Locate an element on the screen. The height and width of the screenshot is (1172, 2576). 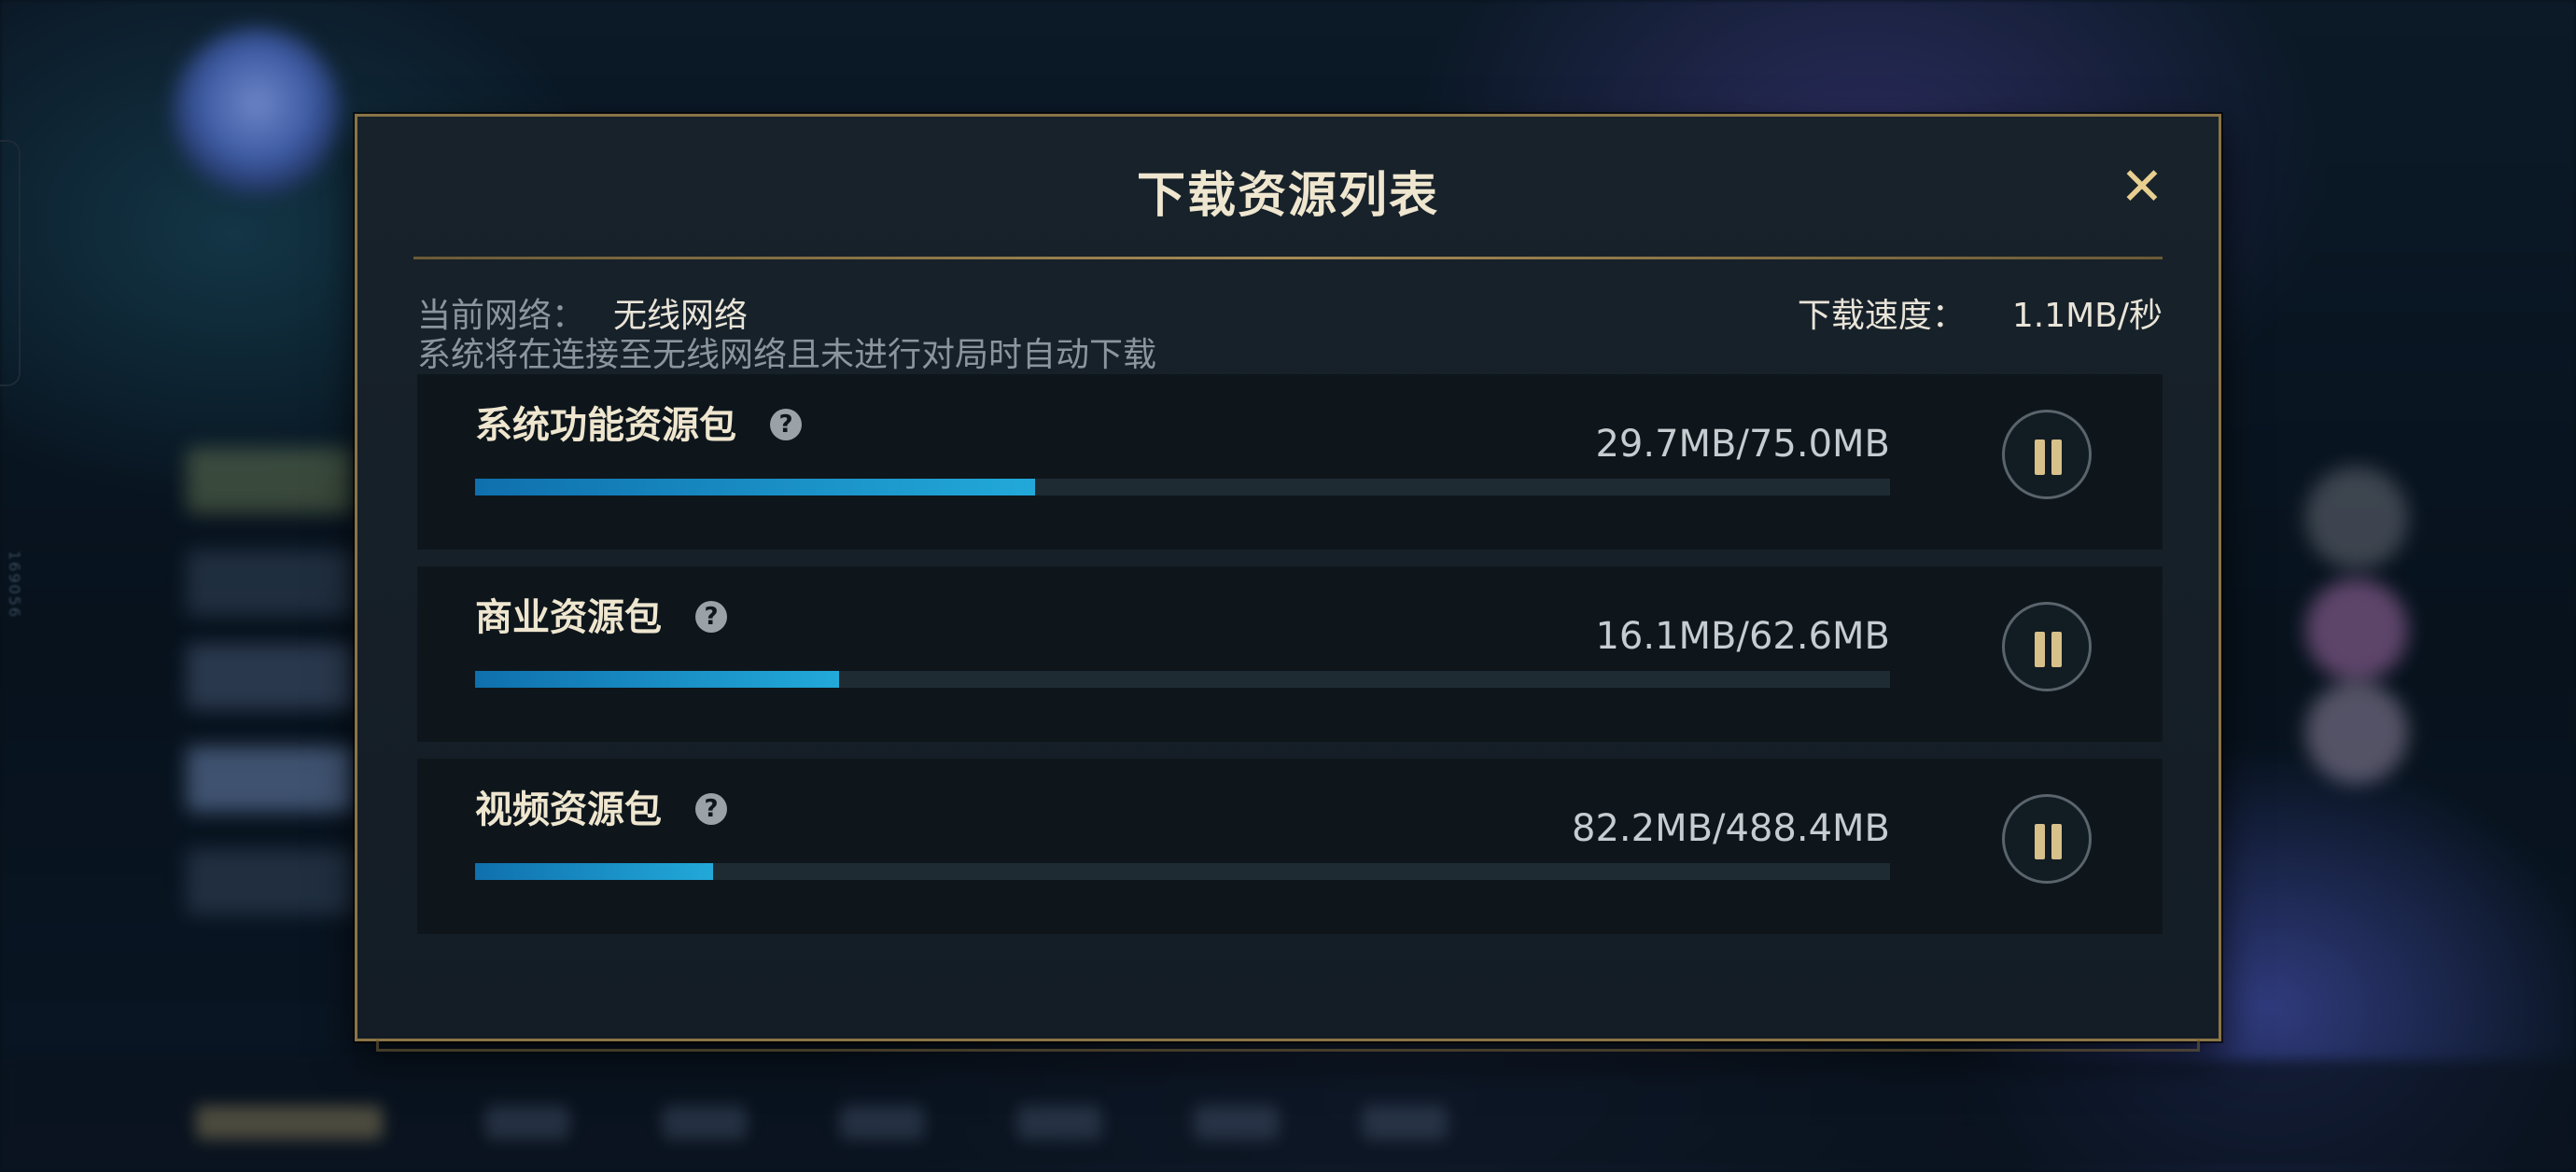
resource-name-label: 视频资源包 is located at coordinates (568, 809).